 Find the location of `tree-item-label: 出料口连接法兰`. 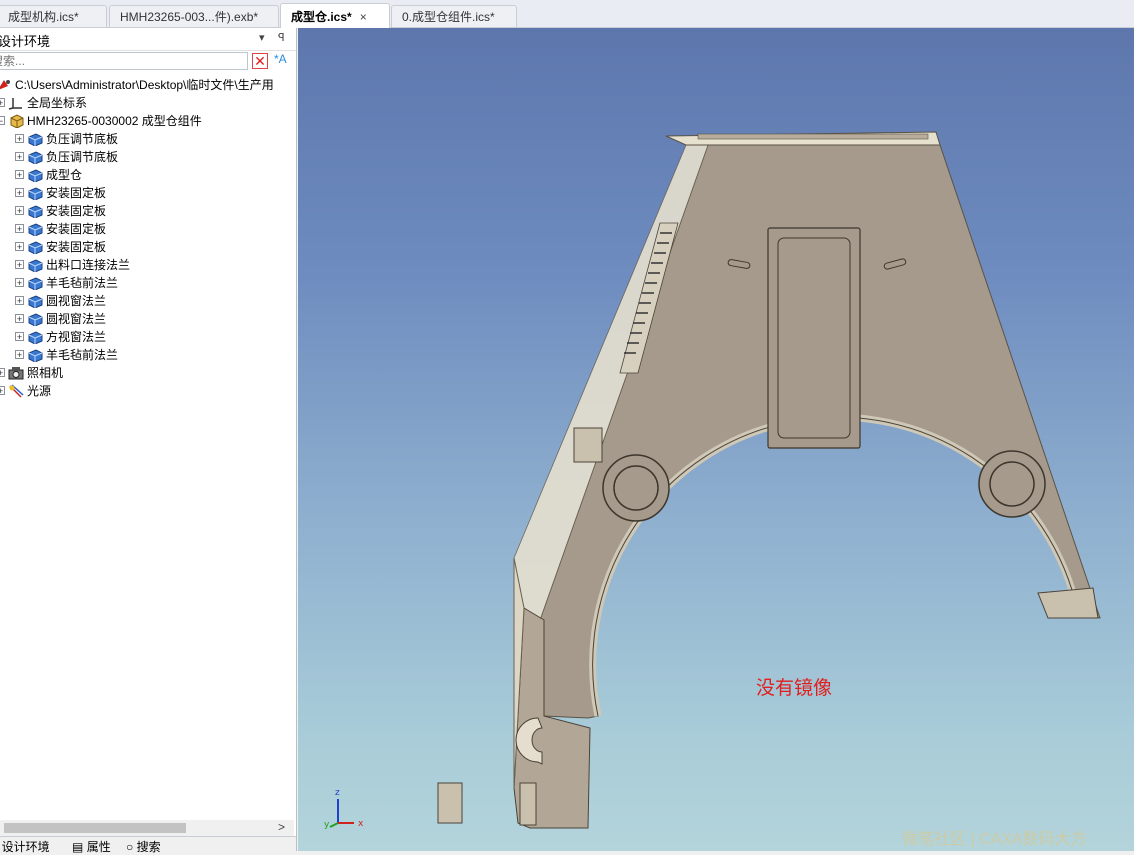

tree-item-label: 出料口连接法兰 is located at coordinates (88, 264).